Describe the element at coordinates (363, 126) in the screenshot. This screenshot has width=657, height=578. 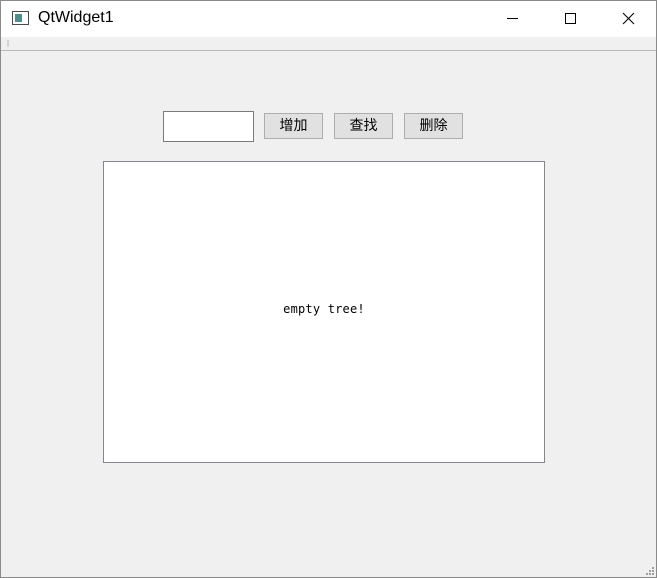
I see `find-button: 查找` at that location.